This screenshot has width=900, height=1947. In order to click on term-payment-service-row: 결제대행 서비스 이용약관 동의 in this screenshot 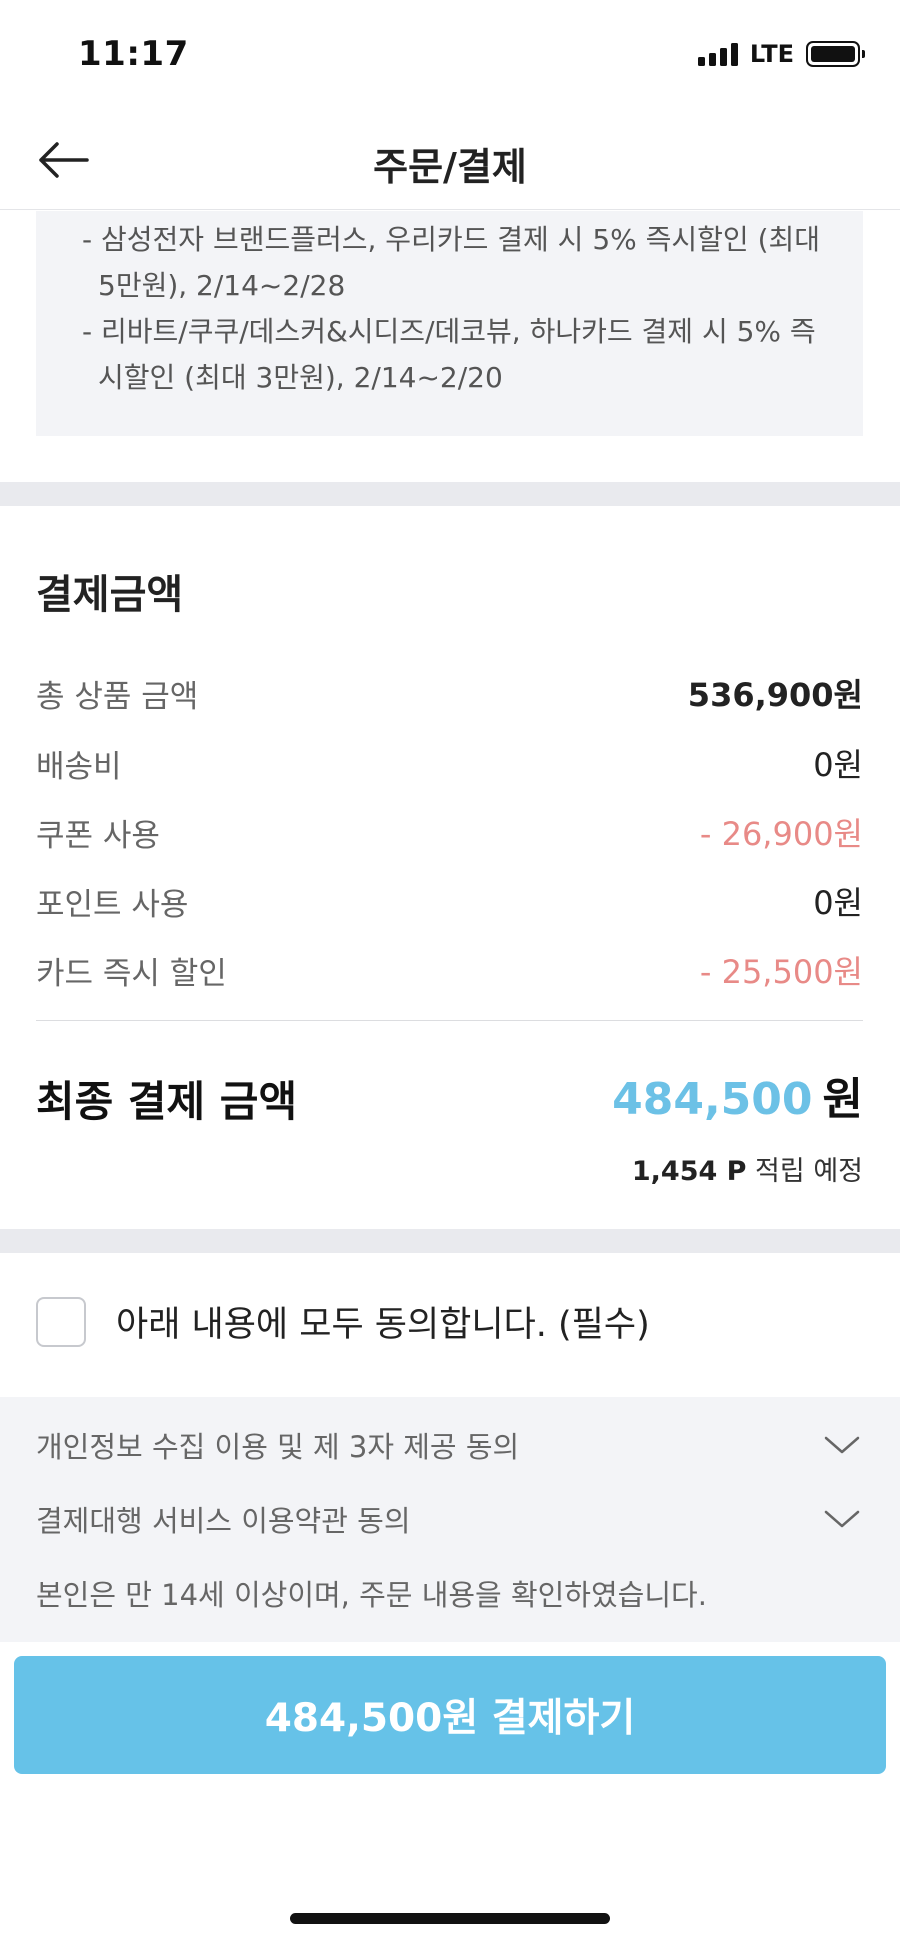, I will do `click(449, 1519)`.